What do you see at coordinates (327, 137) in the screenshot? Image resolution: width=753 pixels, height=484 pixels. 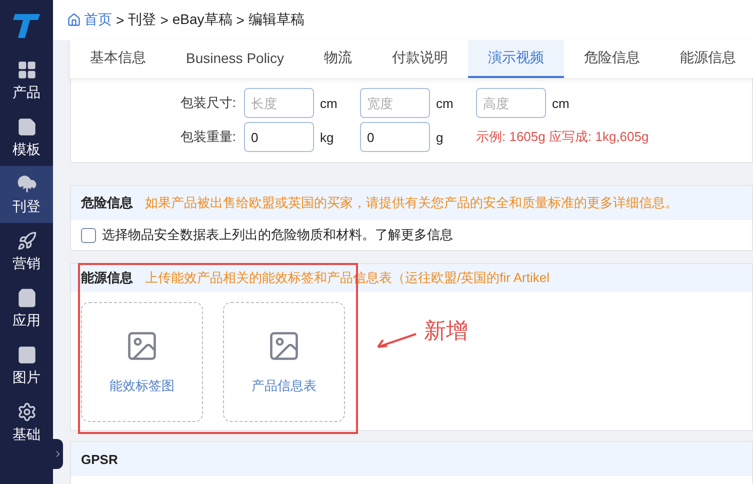 I see `unit-text: kg` at bounding box center [327, 137].